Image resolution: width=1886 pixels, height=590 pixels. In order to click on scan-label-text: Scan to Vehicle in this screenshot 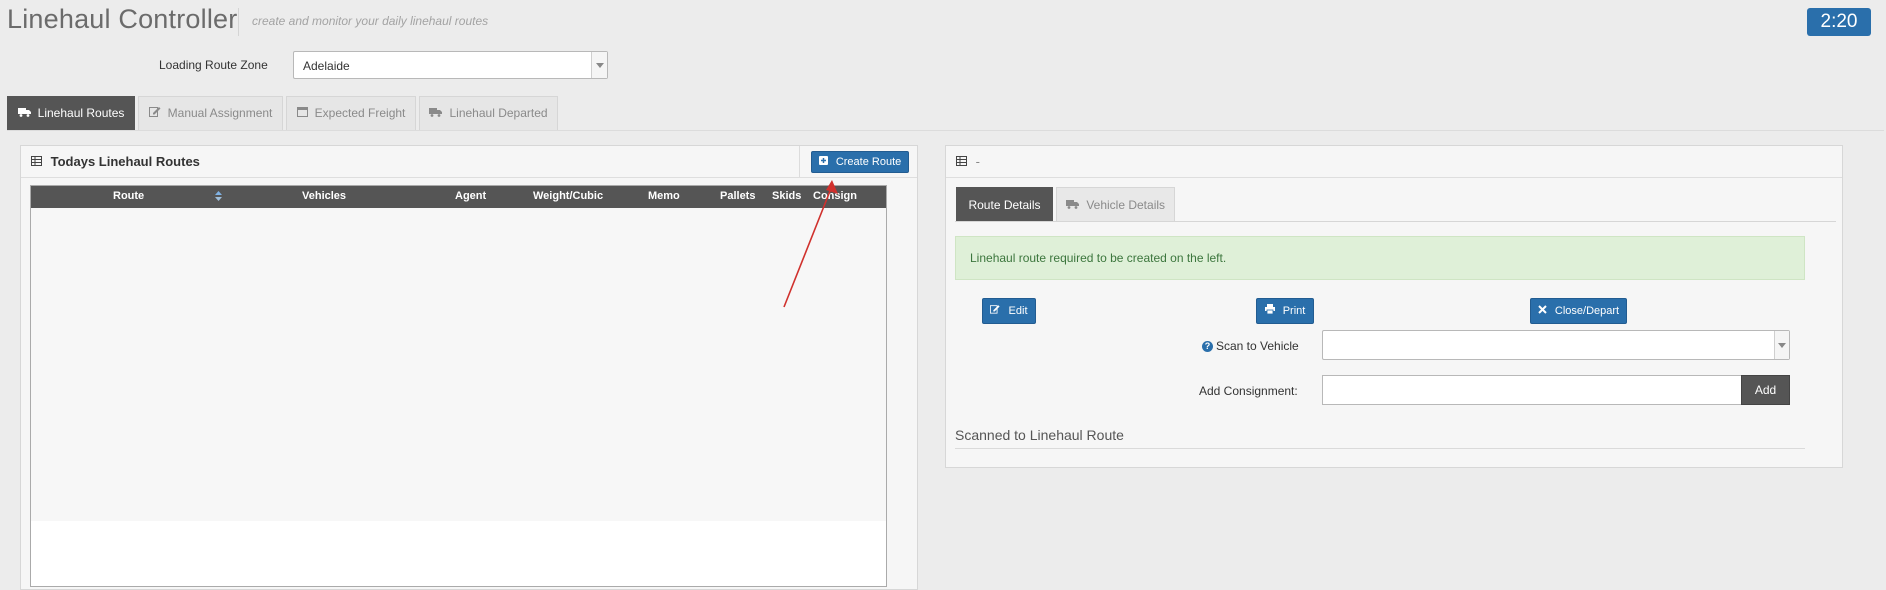, I will do `click(1257, 346)`.